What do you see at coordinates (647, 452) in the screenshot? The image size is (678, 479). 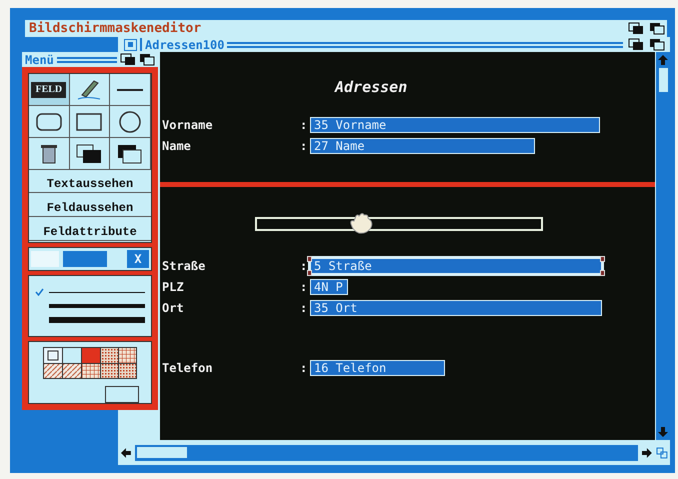 I see `scroll-right-icon` at bounding box center [647, 452].